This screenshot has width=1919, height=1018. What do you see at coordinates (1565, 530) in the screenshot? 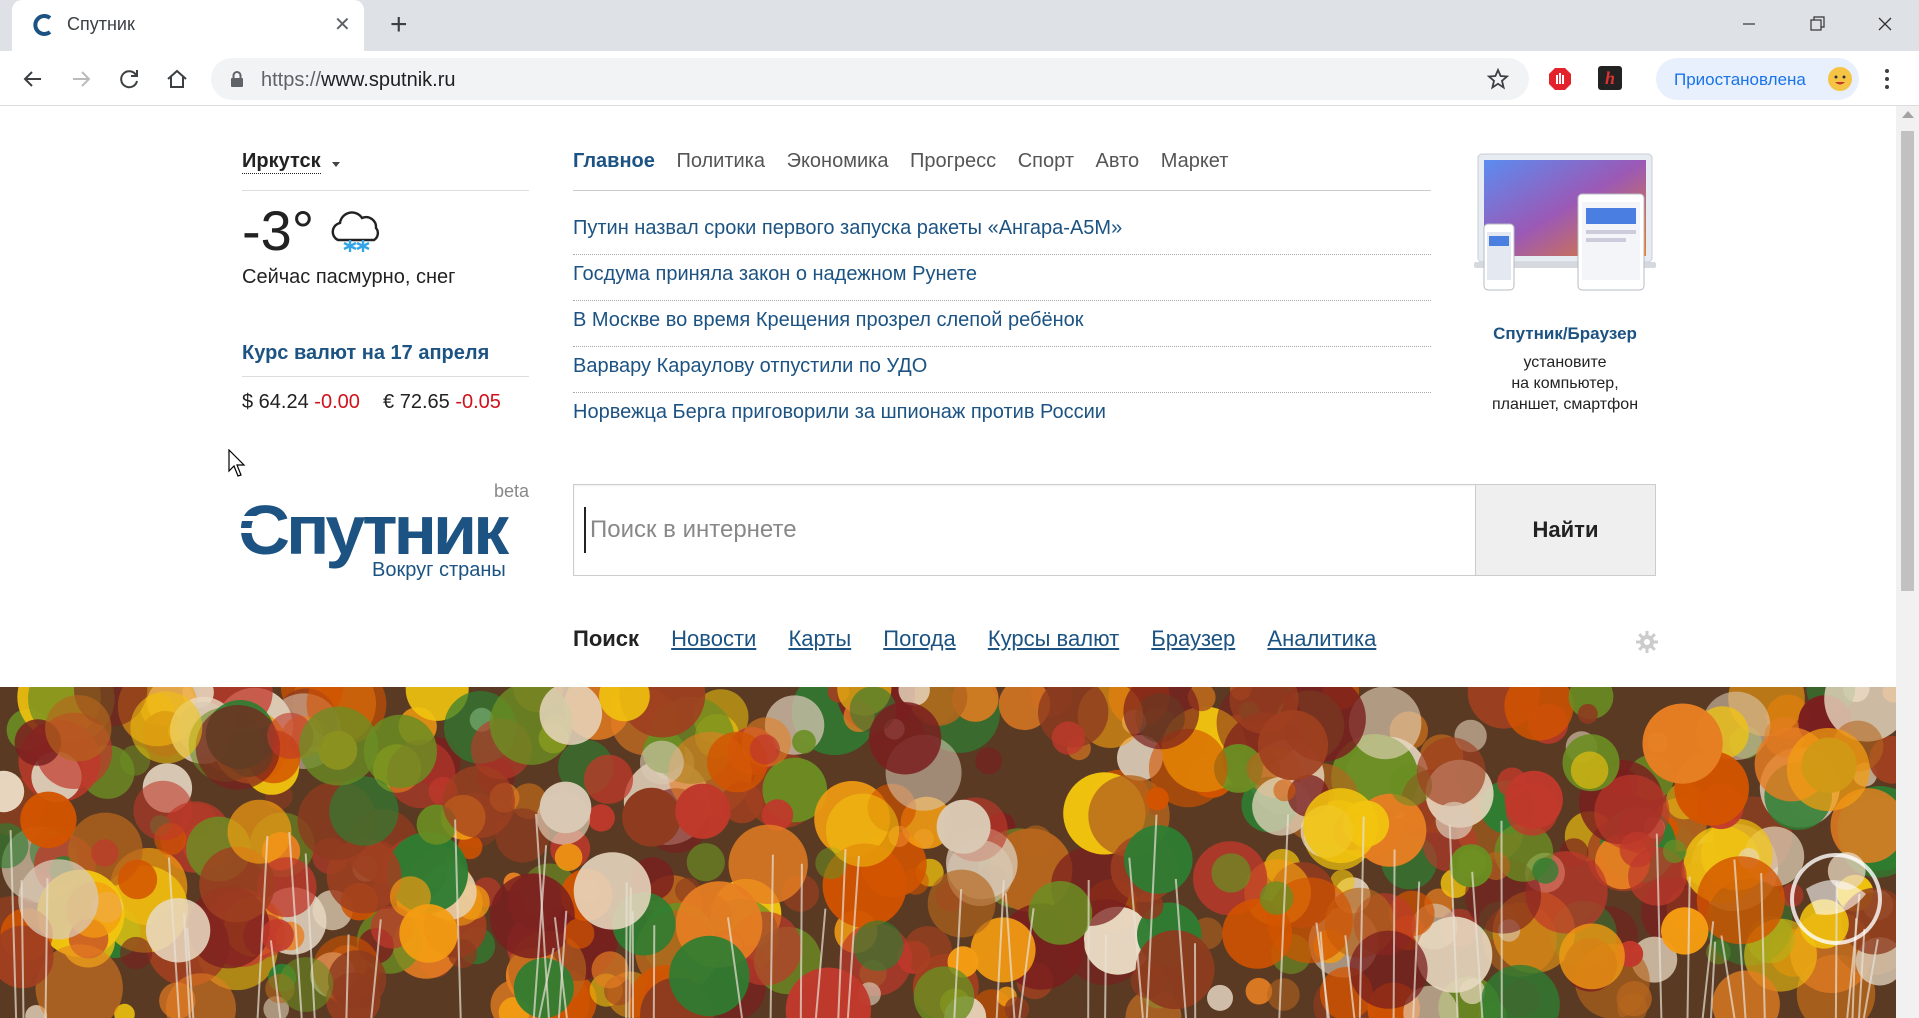
I see `search-button: Найти` at bounding box center [1565, 530].